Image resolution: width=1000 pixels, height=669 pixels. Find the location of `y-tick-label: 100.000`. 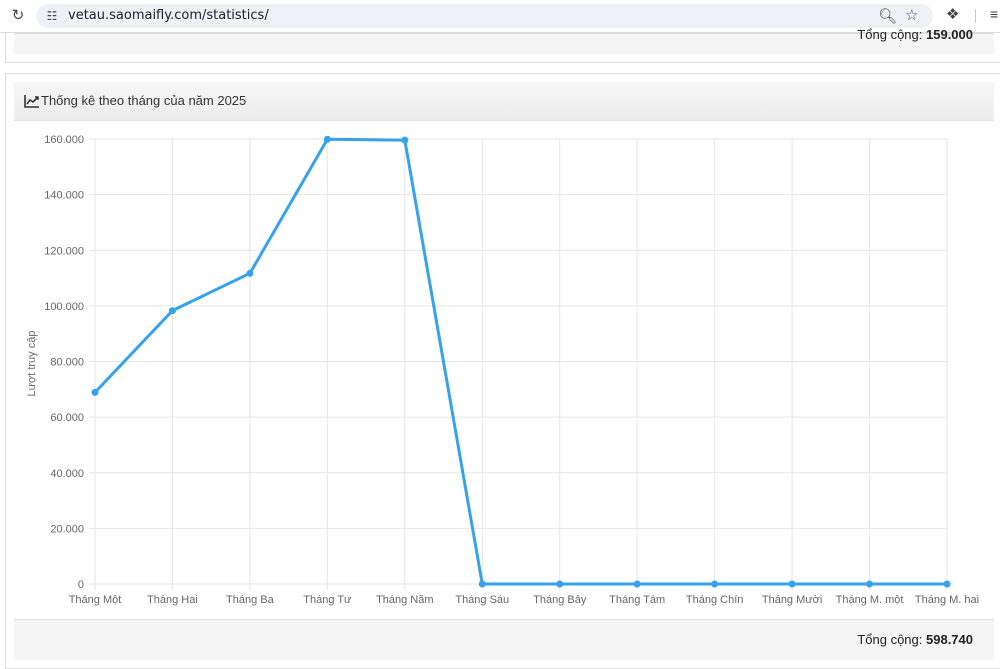

y-tick-label: 100.000 is located at coordinates (64, 307).